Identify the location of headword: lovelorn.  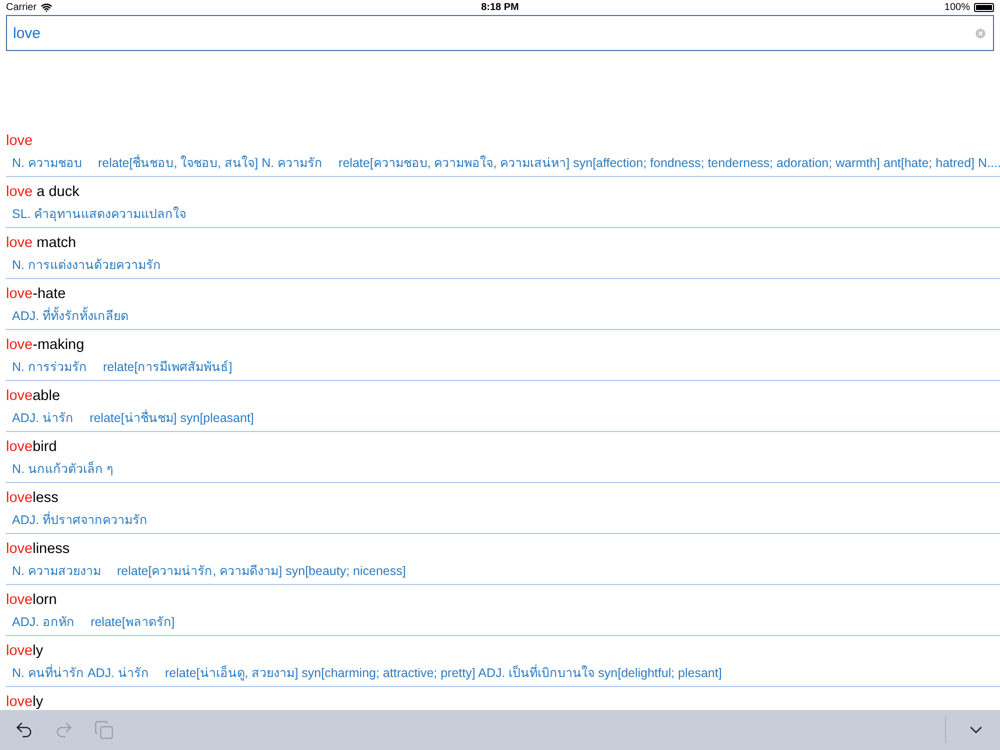
(503, 600).